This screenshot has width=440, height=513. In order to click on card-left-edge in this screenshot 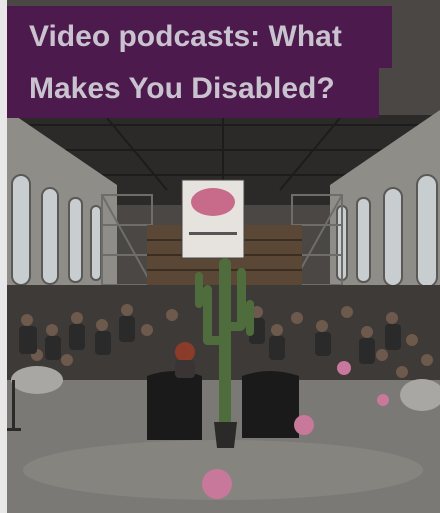, I will do `click(3, 256)`.